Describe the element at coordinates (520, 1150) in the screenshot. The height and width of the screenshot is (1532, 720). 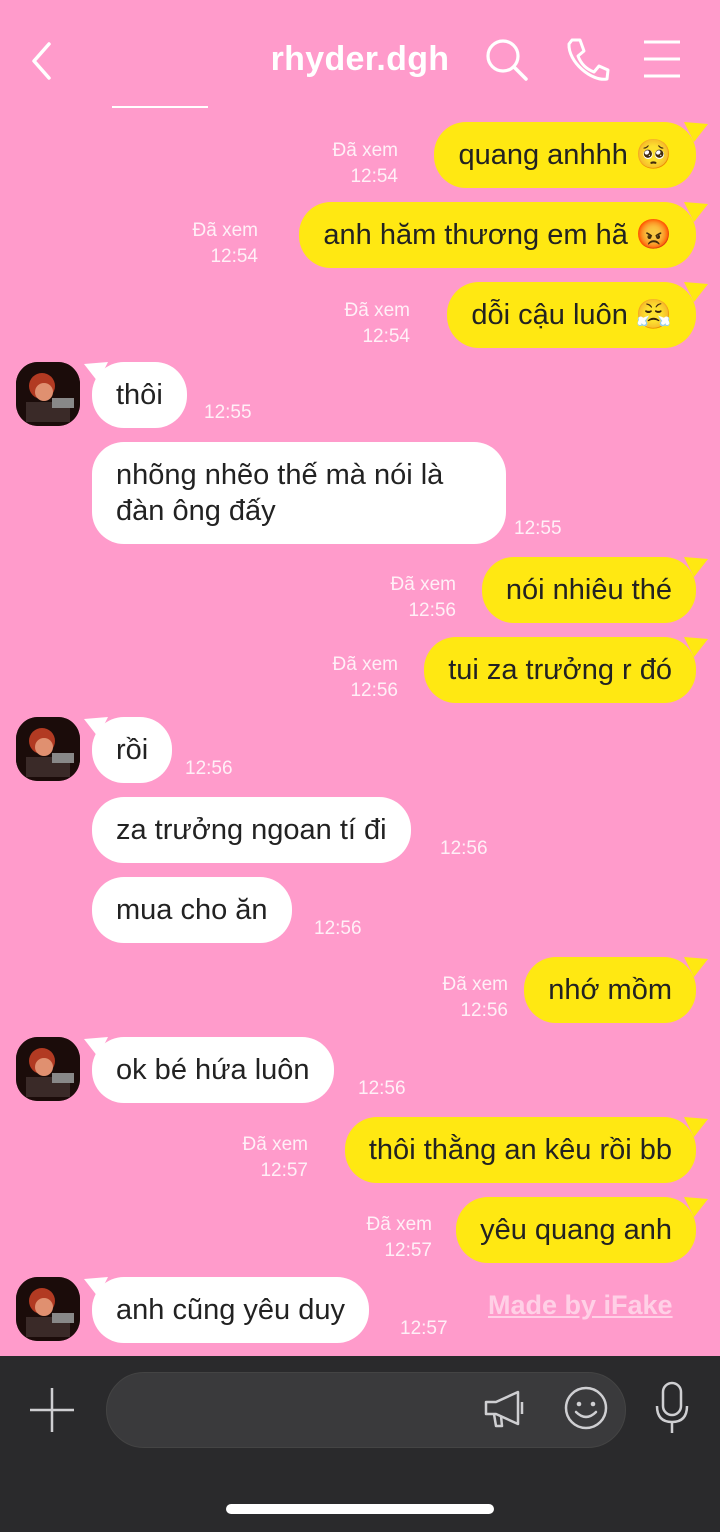
I see `outgoing-message: thôi thằng an kêu rồi bb` at that location.